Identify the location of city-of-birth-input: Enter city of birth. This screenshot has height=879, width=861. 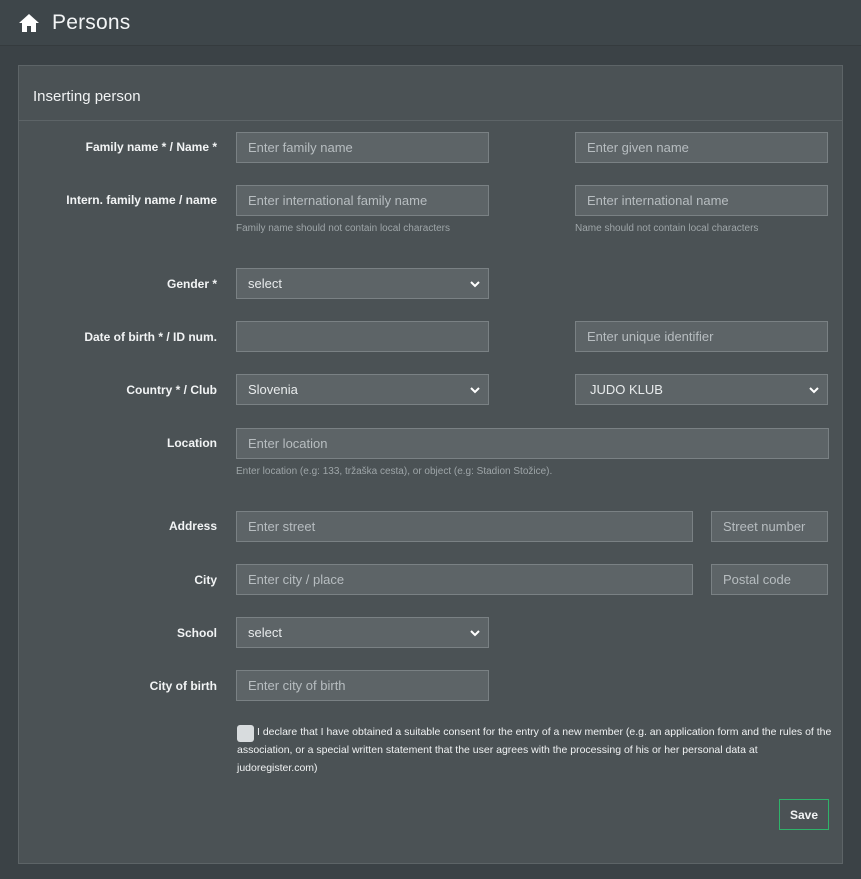
(362, 685).